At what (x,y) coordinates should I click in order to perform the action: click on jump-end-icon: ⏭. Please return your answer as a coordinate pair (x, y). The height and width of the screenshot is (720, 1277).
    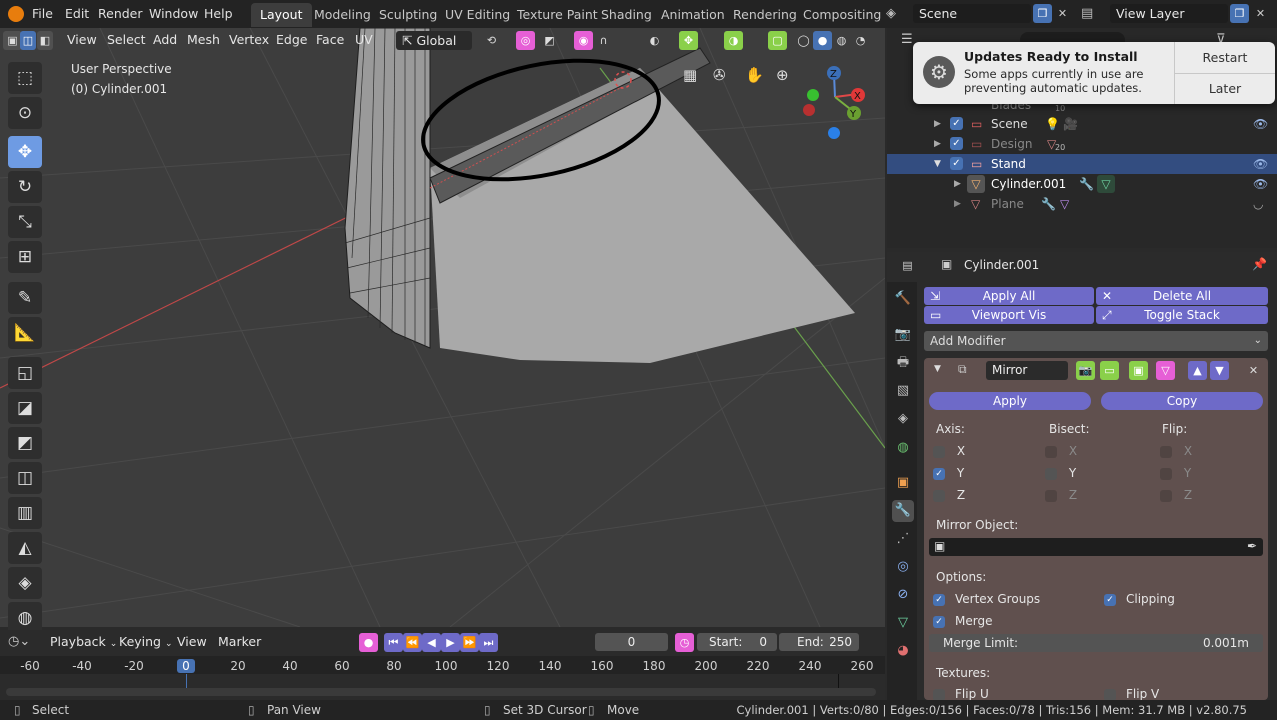
    Looking at the image, I should click on (488, 642).